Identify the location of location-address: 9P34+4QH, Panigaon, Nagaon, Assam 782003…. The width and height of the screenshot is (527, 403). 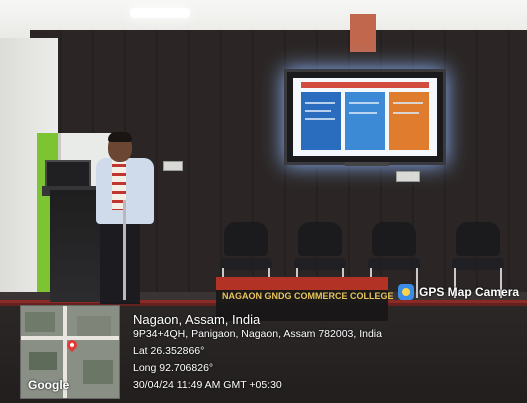
(257, 334).